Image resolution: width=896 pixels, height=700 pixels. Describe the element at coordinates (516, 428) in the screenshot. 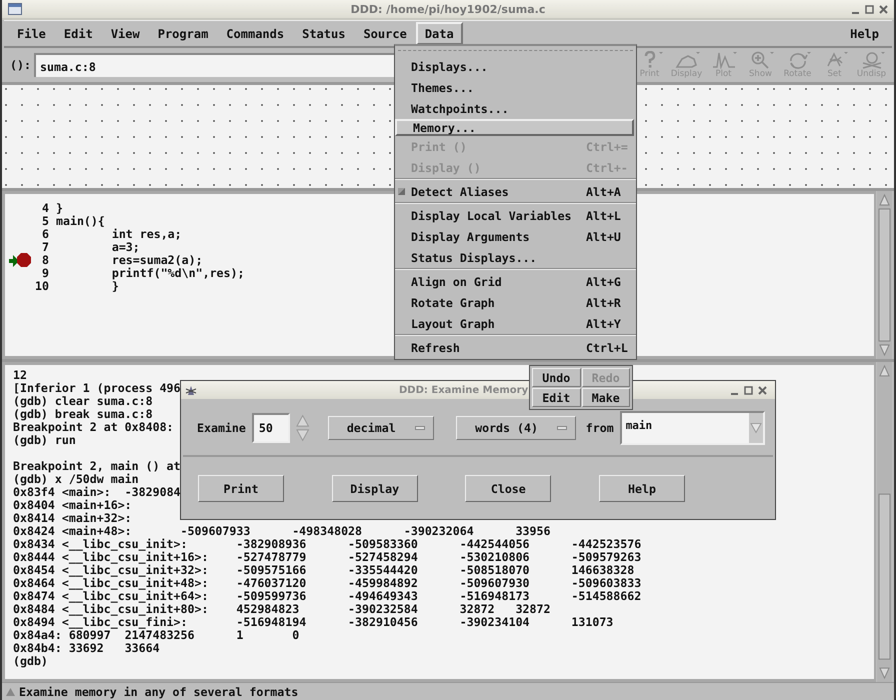

I see `size-dropdown: words (4)` at that location.